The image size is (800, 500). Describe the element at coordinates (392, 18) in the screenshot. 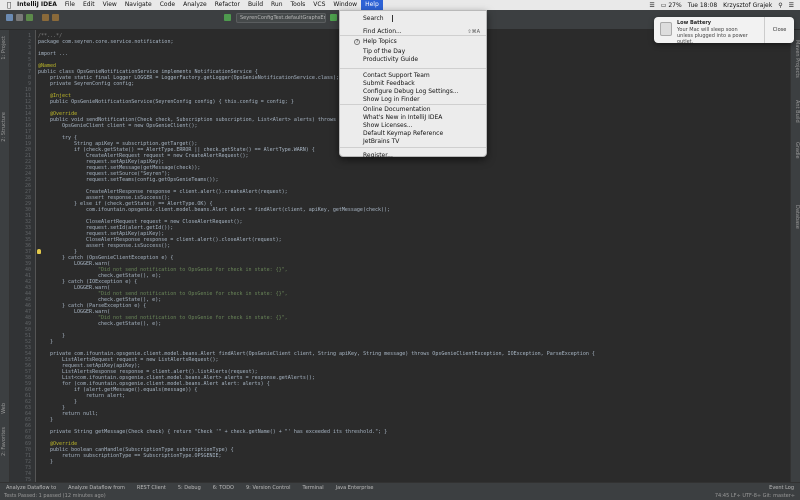

I see `text-caret` at that location.